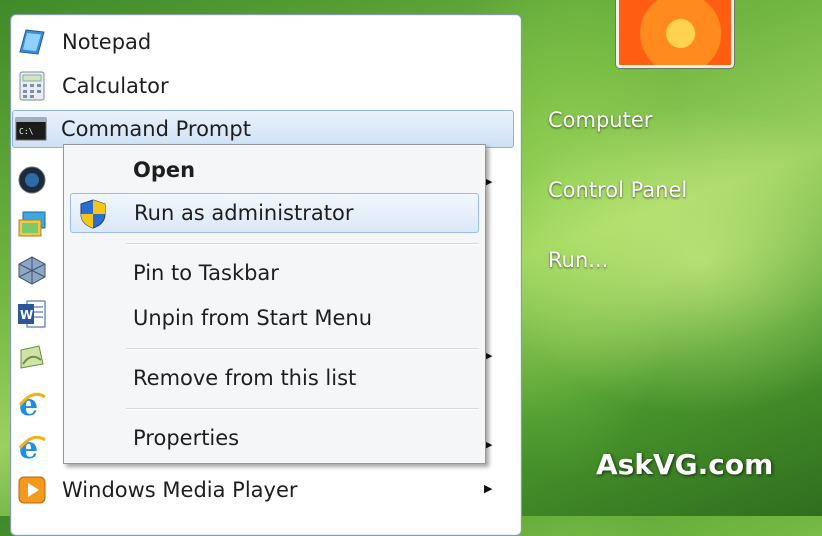 This screenshot has height=536, width=822. Describe the element at coordinates (115, 86) in the screenshot. I see `program-label: Calculator` at that location.